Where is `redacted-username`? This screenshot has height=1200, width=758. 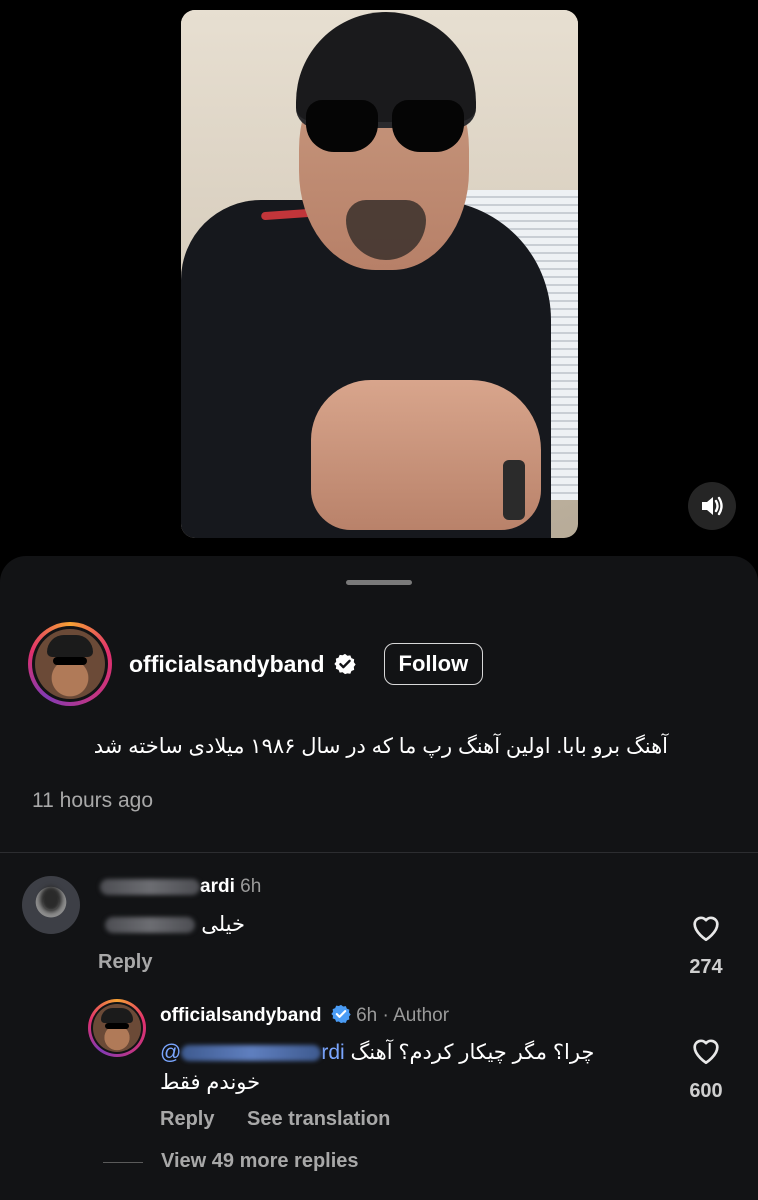 redacted-username is located at coordinates (150, 886).